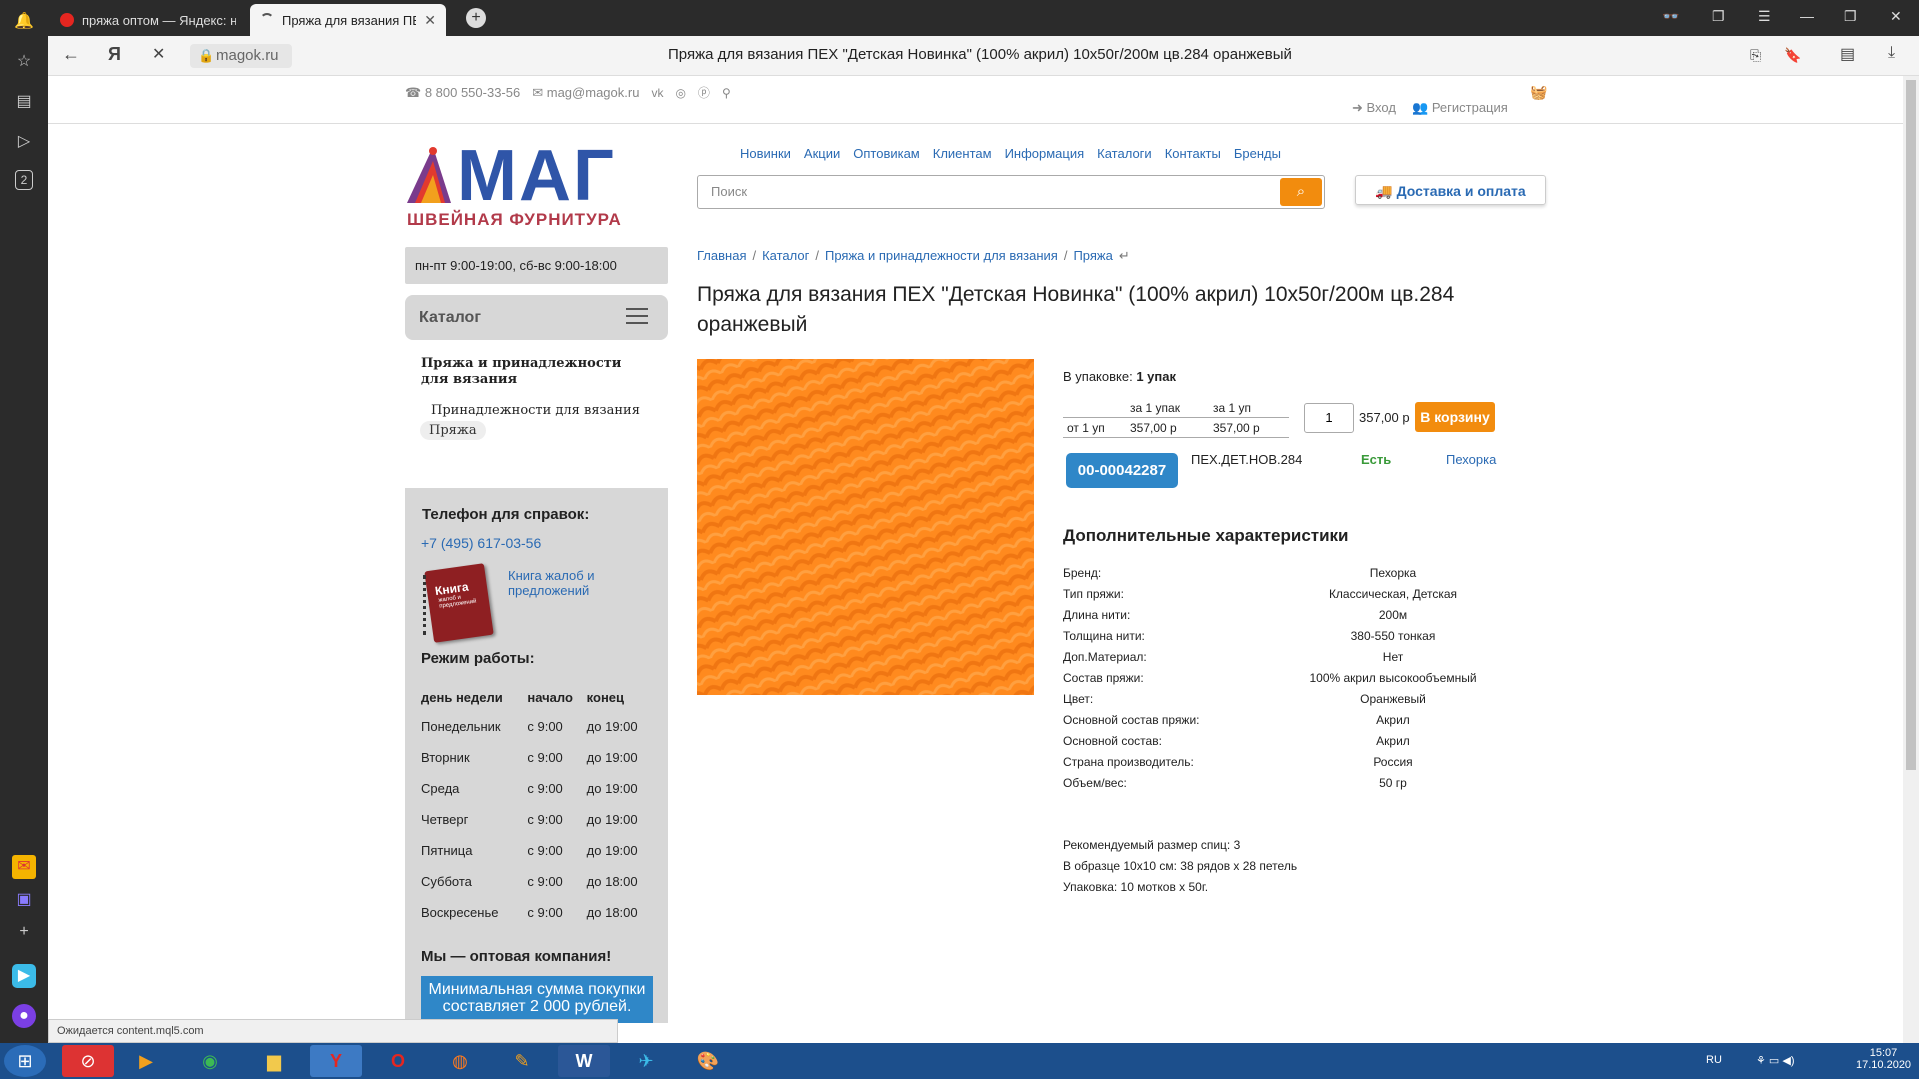 The image size is (1919, 1079). Describe the element at coordinates (158, 54) in the screenshot. I see `stop-loading-button: ✕` at that location.